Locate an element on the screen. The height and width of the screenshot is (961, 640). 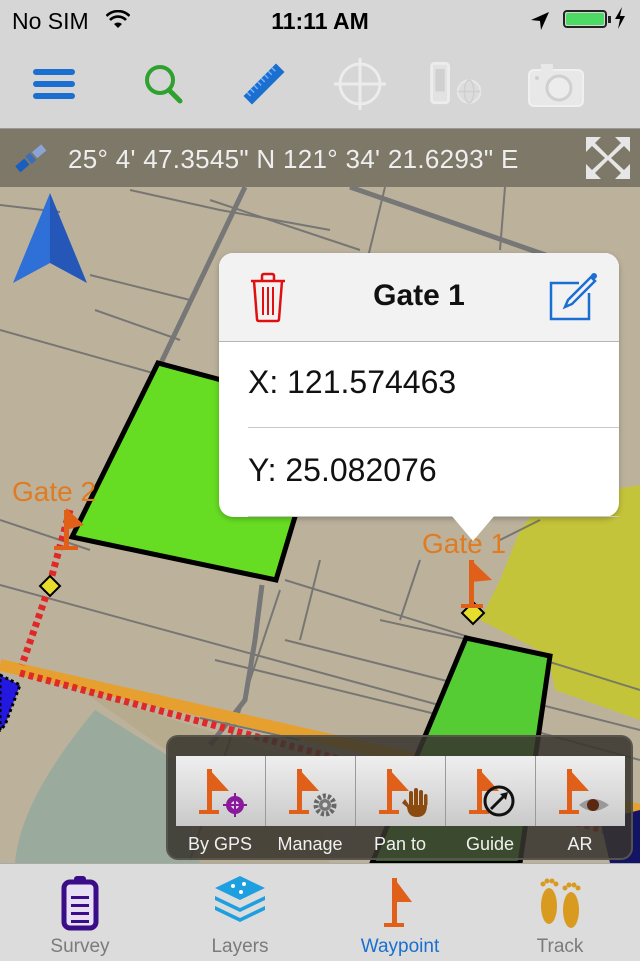
coordinate-readout: 25° 4' 47.3545" N 121° 34' 21.6293" E is located at coordinates (293, 159).